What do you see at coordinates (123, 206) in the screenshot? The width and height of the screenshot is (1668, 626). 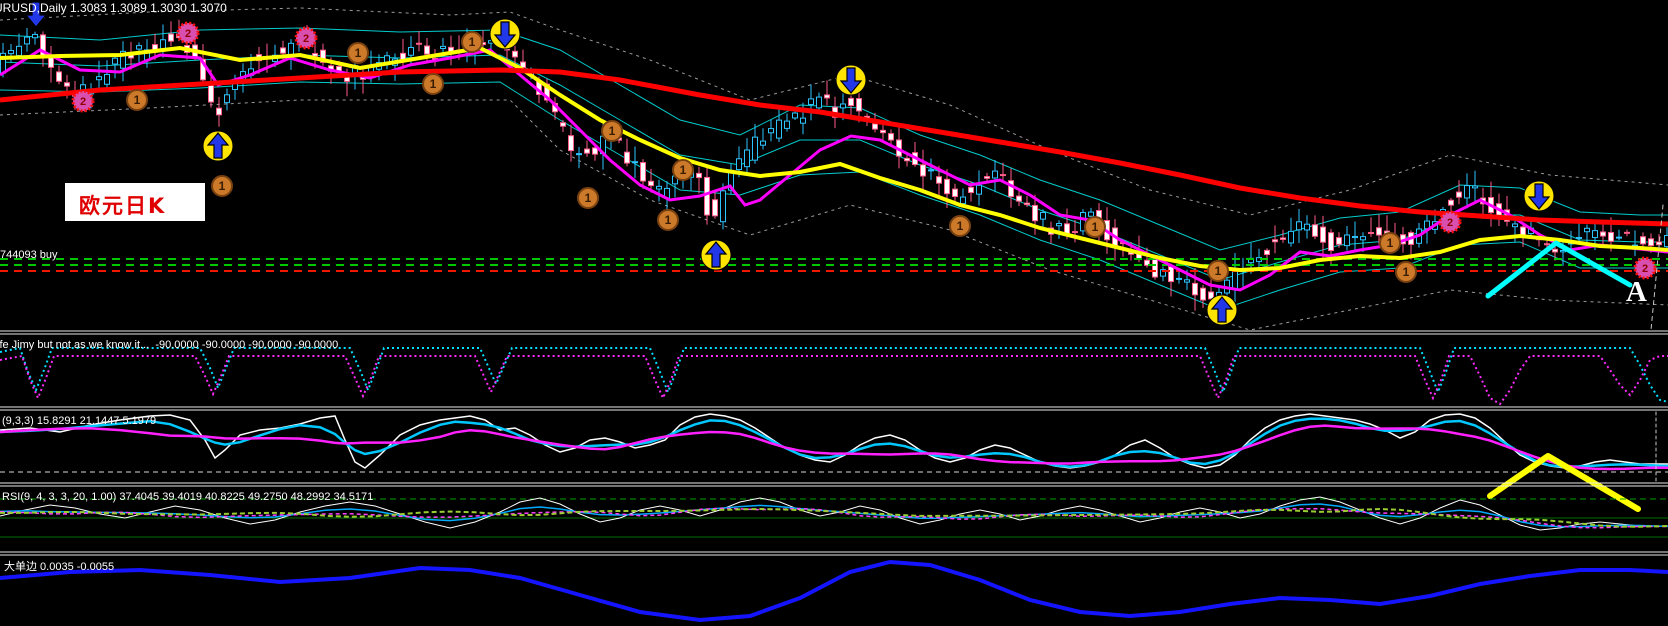 I see `chart-comment-text: 欧元日K` at bounding box center [123, 206].